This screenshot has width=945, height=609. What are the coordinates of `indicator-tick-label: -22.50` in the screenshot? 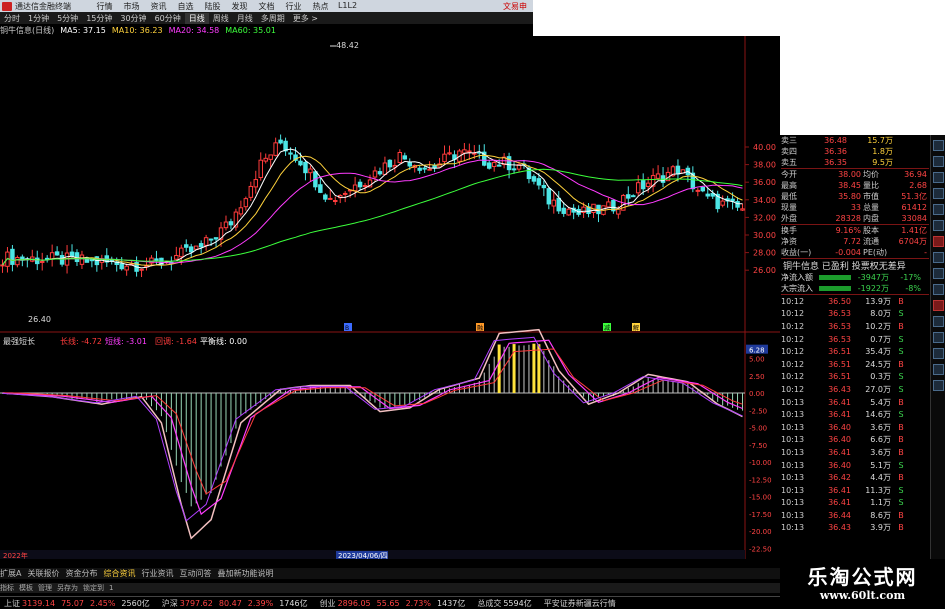 It's located at (760, 549).